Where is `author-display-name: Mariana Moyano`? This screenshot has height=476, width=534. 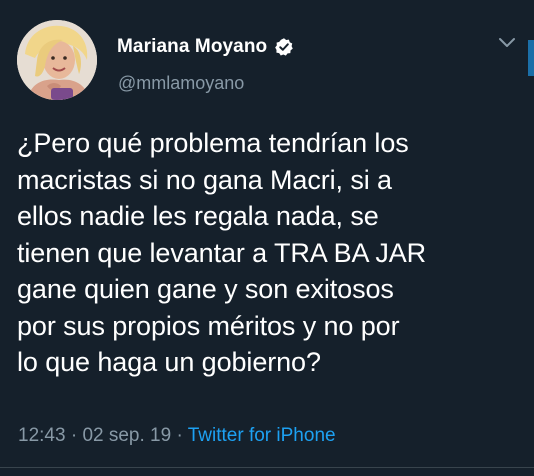 author-display-name: Mariana Moyano is located at coordinates (192, 47).